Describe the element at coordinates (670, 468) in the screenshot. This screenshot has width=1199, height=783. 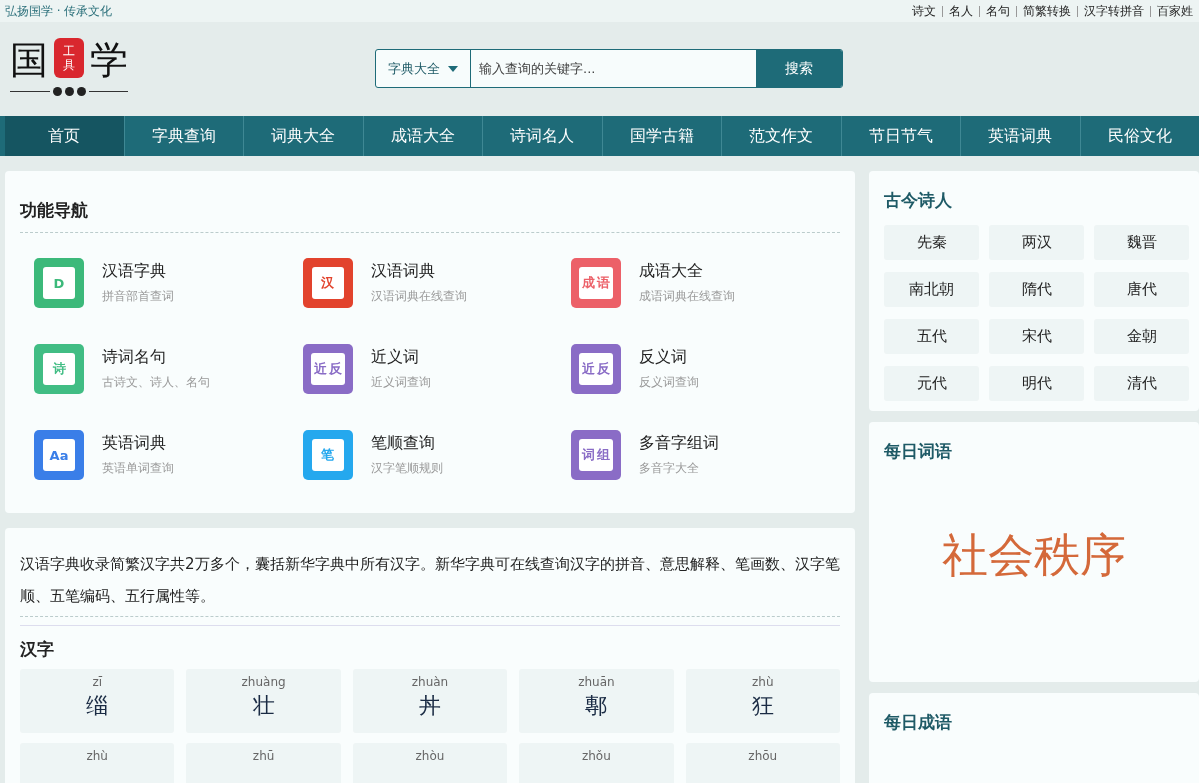
I see `feature-subtitle: 多音字大全` at that location.